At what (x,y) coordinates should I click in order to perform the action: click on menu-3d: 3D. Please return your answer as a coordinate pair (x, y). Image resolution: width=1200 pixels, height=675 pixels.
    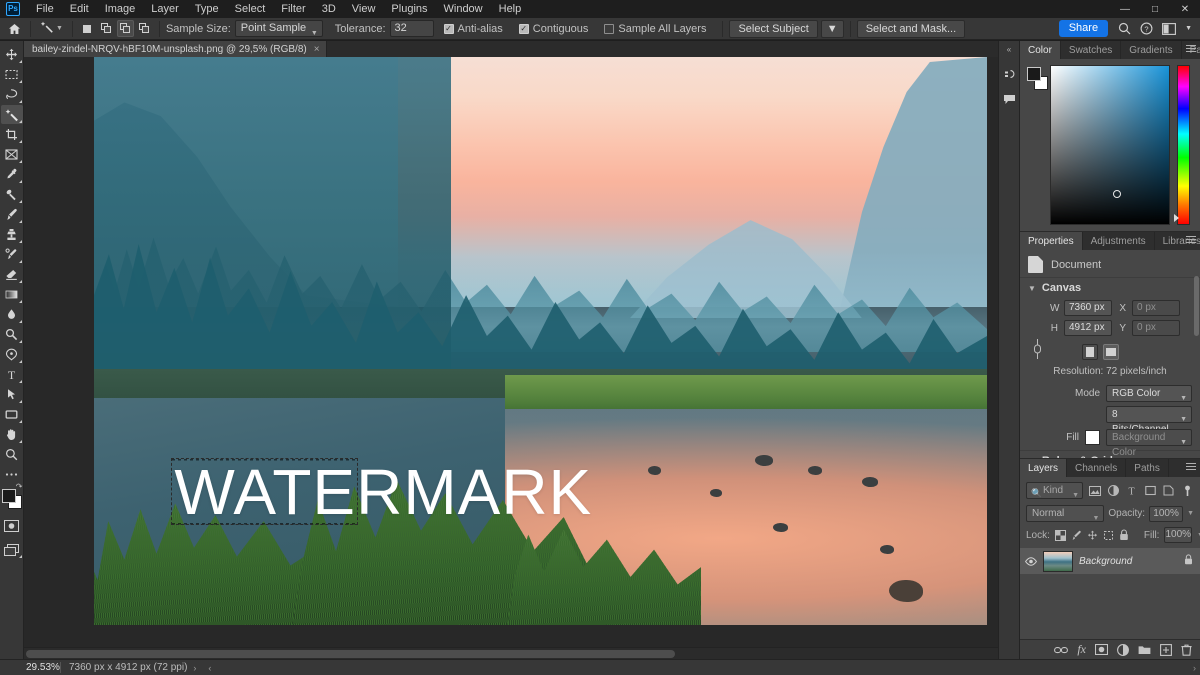
    Looking at the image, I should click on (329, 9).